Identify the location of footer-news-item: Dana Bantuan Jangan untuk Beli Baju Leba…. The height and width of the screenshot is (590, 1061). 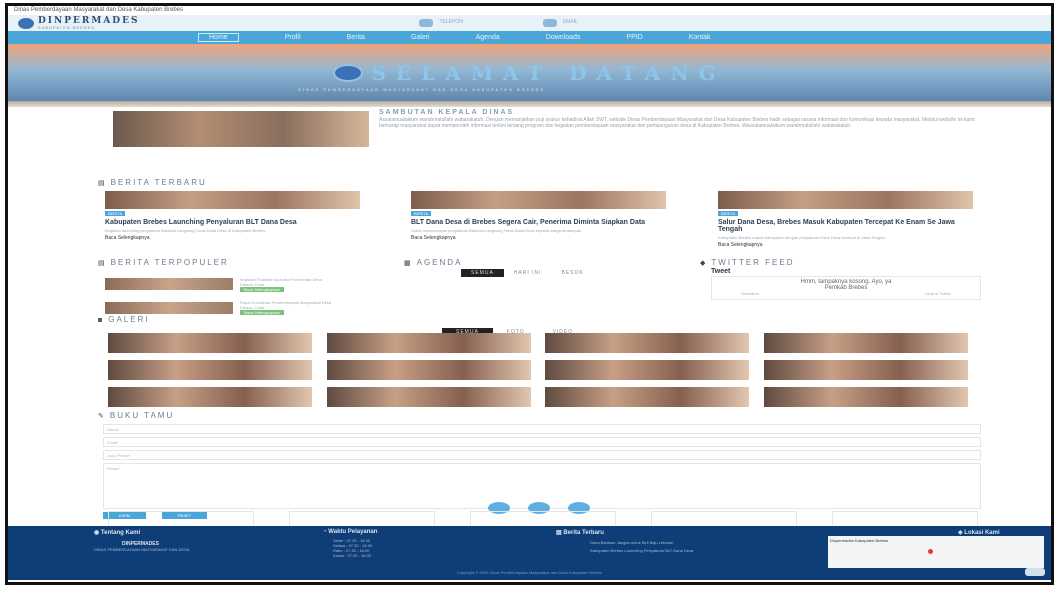
(624, 542).